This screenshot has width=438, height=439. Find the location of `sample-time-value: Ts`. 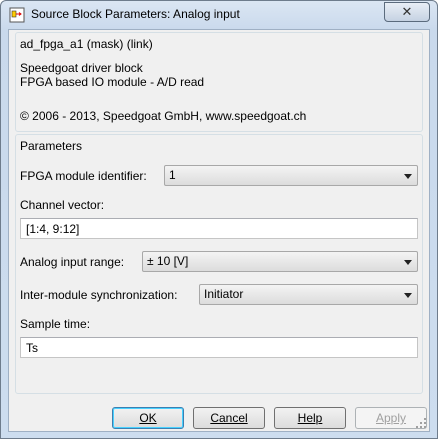

sample-time-value: Ts is located at coordinates (32, 348).